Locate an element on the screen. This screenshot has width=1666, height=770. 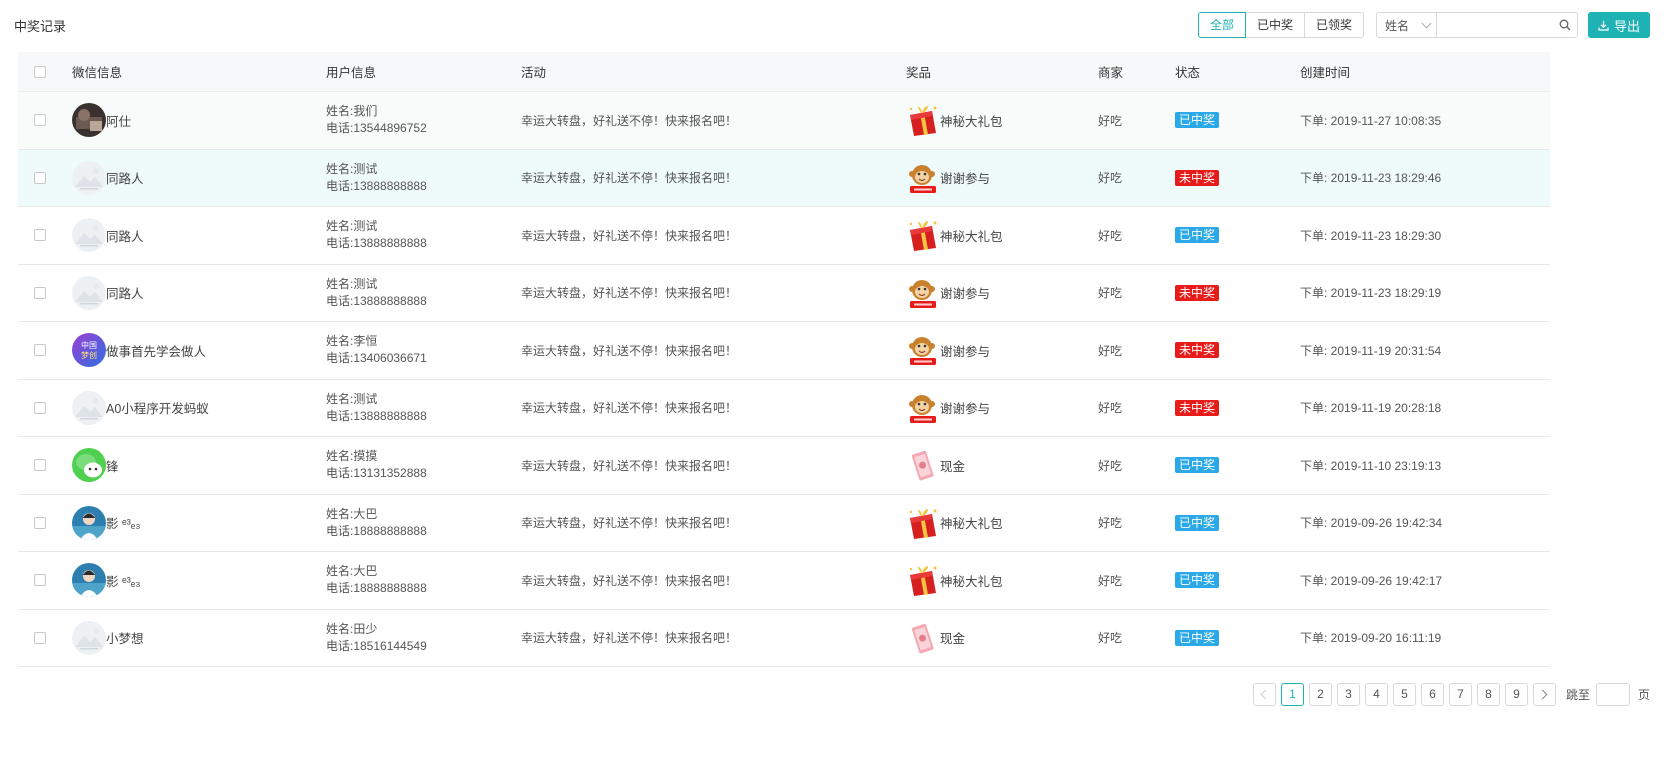
select-all-checkbox is located at coordinates (40, 71).